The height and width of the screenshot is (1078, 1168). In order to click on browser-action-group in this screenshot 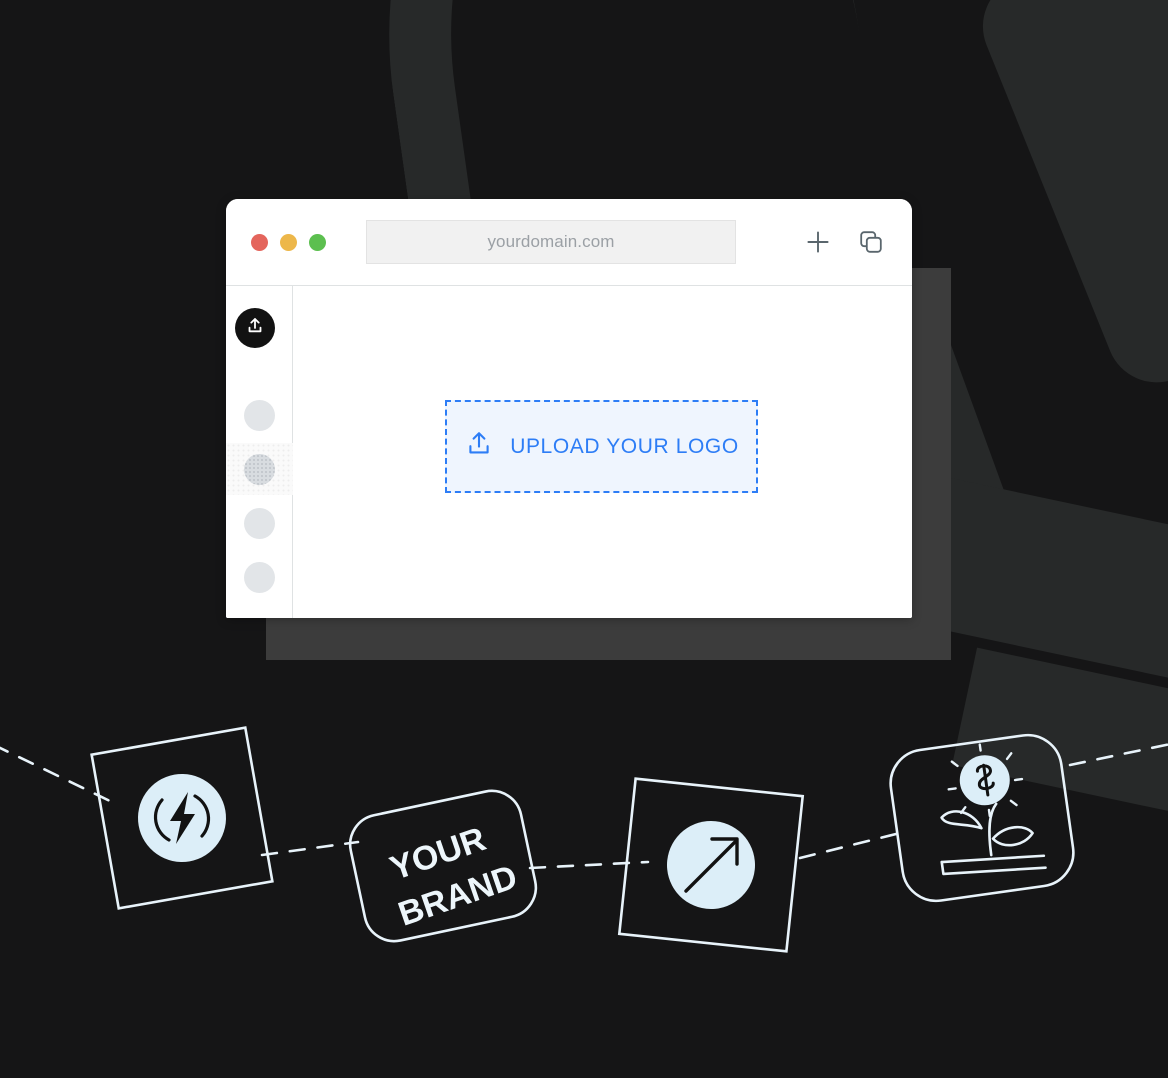, I will do `click(844, 242)`.